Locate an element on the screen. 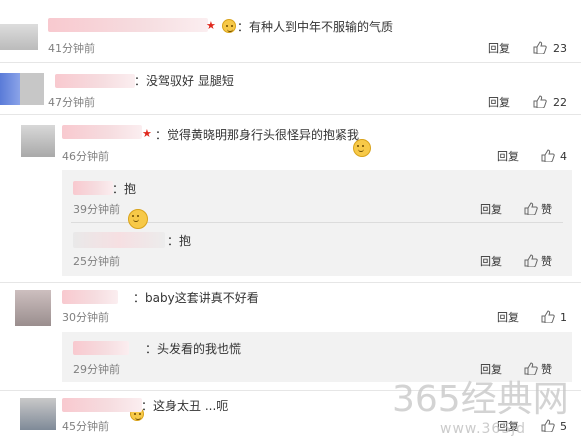 This screenshot has height=441, width=581. like-count: 1 is located at coordinates (563, 317).